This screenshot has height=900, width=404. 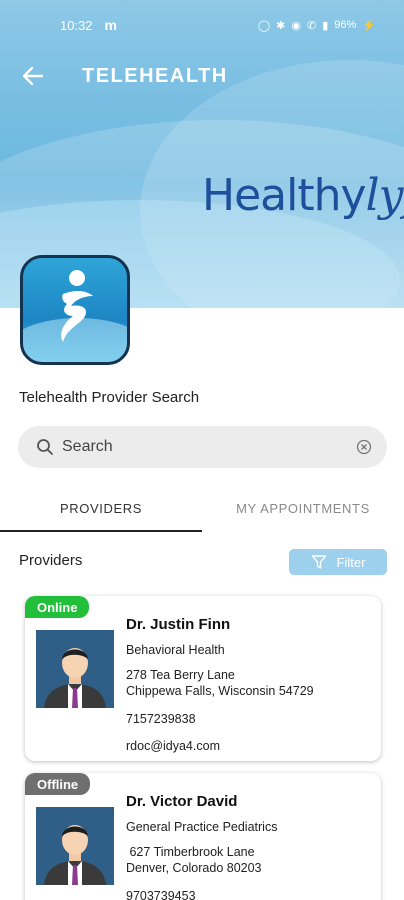 I want to click on provider-phone: 9703739453, so click(x=161, y=894).